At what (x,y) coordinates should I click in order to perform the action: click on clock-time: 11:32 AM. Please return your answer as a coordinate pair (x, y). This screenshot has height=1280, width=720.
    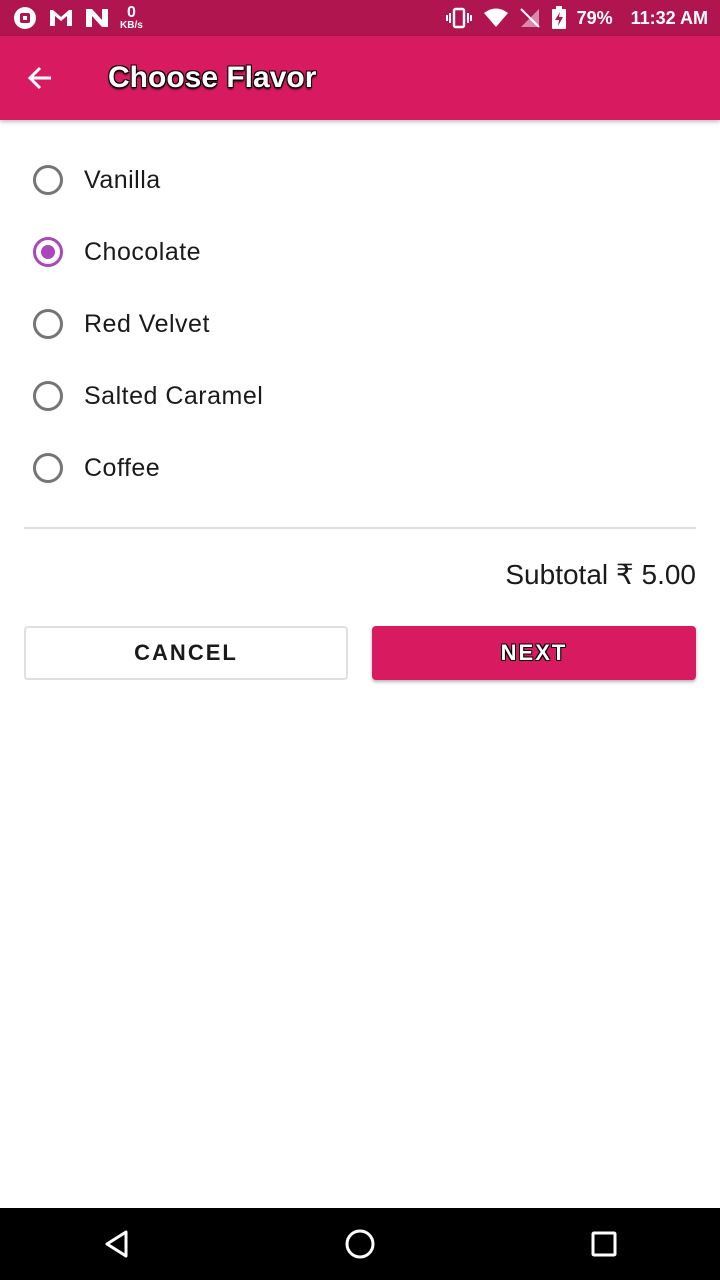
    Looking at the image, I should click on (669, 17).